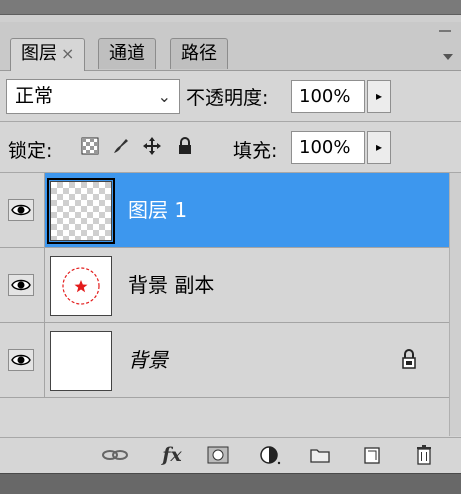 This screenshot has width=461, height=494. What do you see at coordinates (152, 146) in the screenshot?
I see `lock-position-move-icon` at bounding box center [152, 146].